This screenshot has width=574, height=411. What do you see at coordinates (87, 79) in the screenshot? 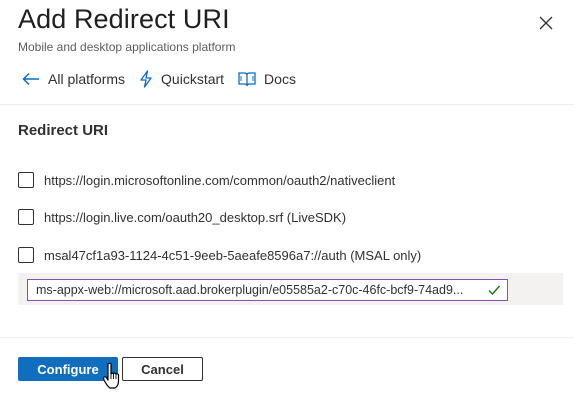
I see `all-platforms-label: All platforms` at bounding box center [87, 79].